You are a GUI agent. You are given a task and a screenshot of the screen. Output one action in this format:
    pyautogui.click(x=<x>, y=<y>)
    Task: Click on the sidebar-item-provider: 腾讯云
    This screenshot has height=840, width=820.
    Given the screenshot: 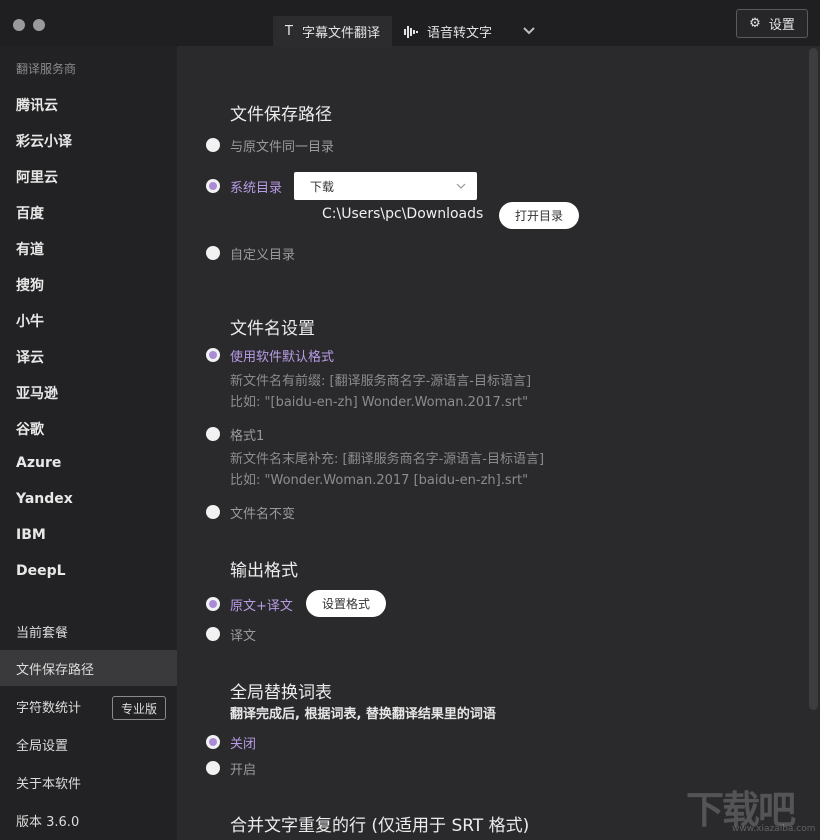 What is the action you would take?
    pyautogui.click(x=37, y=105)
    